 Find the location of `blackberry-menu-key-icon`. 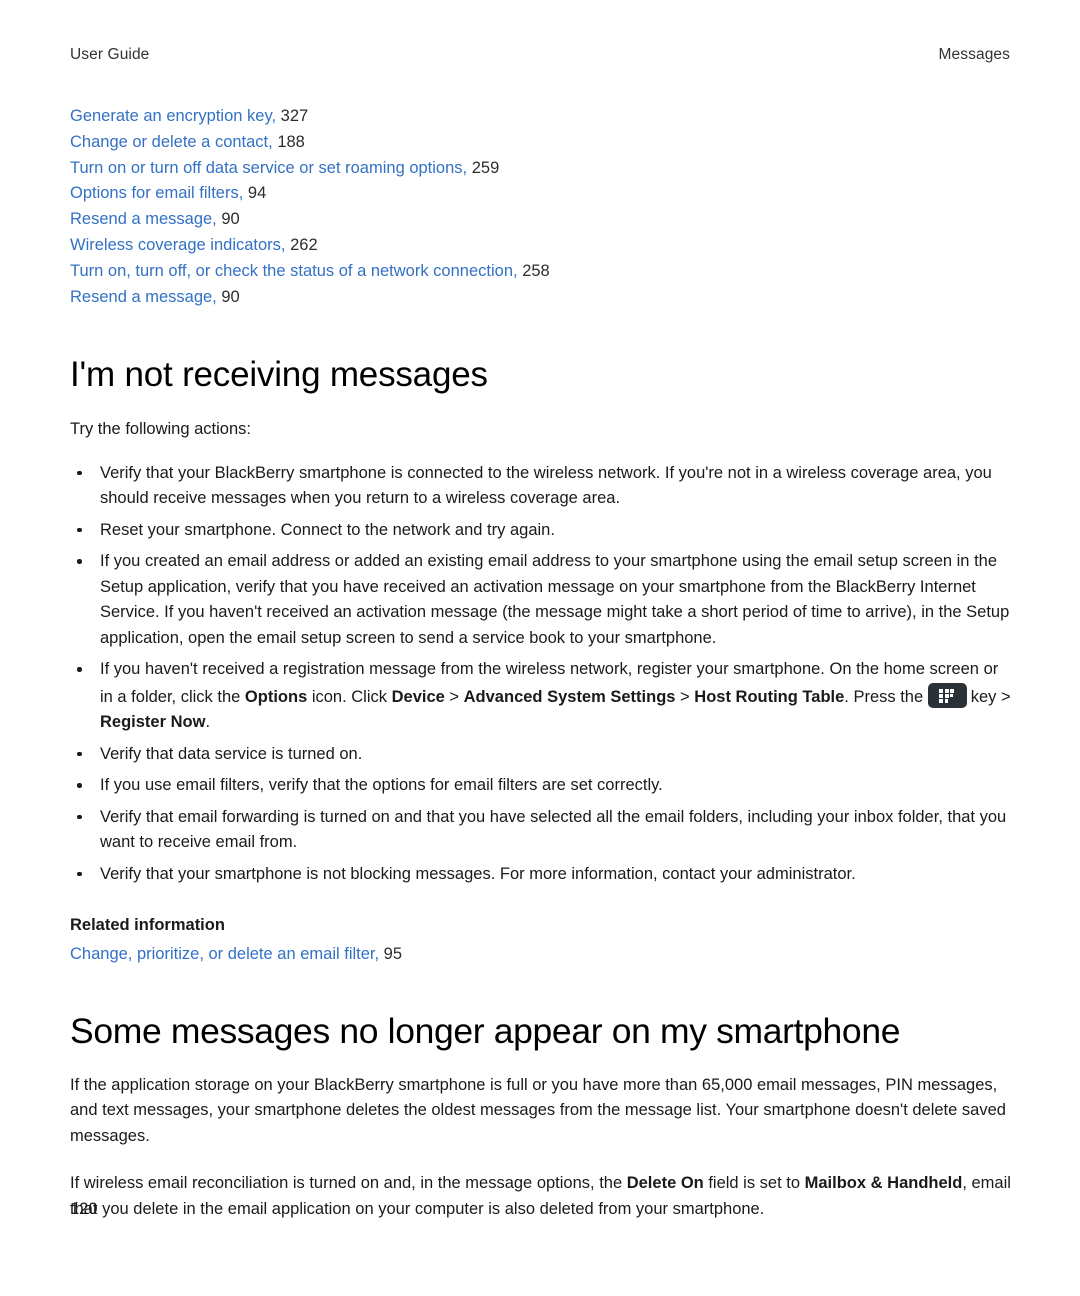

blackberry-menu-key-icon is located at coordinates (947, 695).